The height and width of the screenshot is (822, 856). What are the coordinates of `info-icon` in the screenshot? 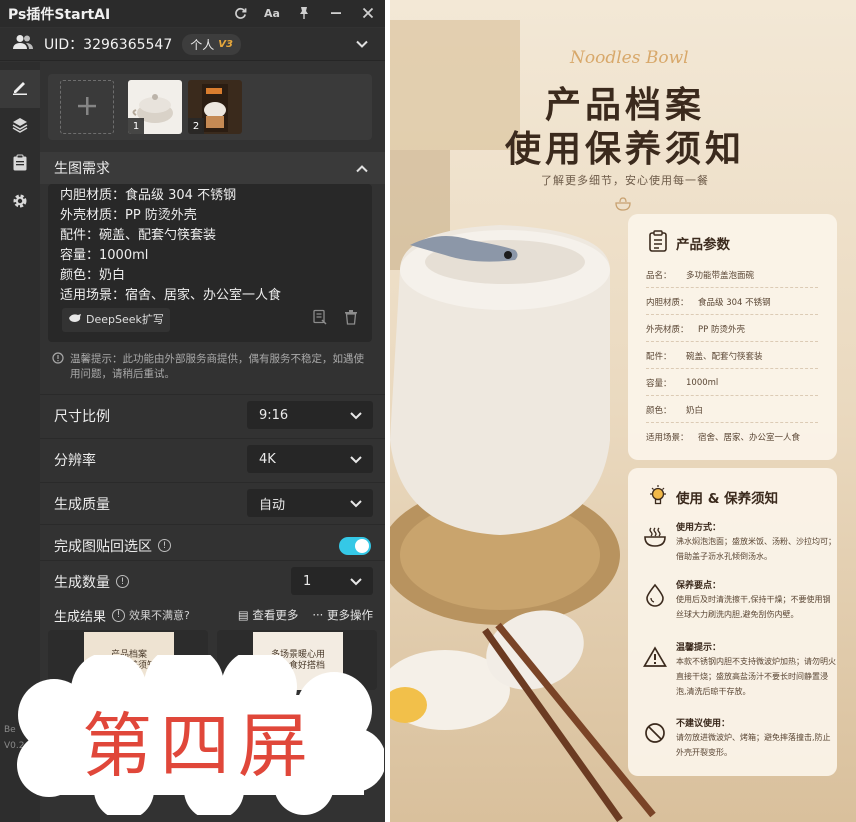 It's located at (58, 367).